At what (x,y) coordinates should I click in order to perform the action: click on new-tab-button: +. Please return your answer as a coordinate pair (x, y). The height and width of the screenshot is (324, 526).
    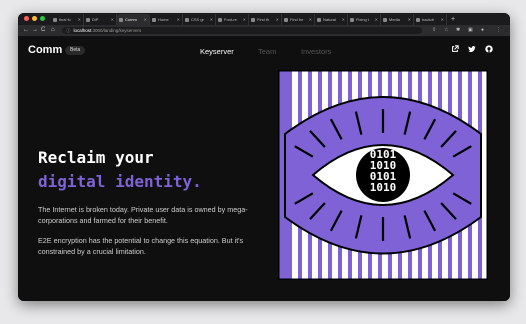
    Looking at the image, I should click on (451, 19).